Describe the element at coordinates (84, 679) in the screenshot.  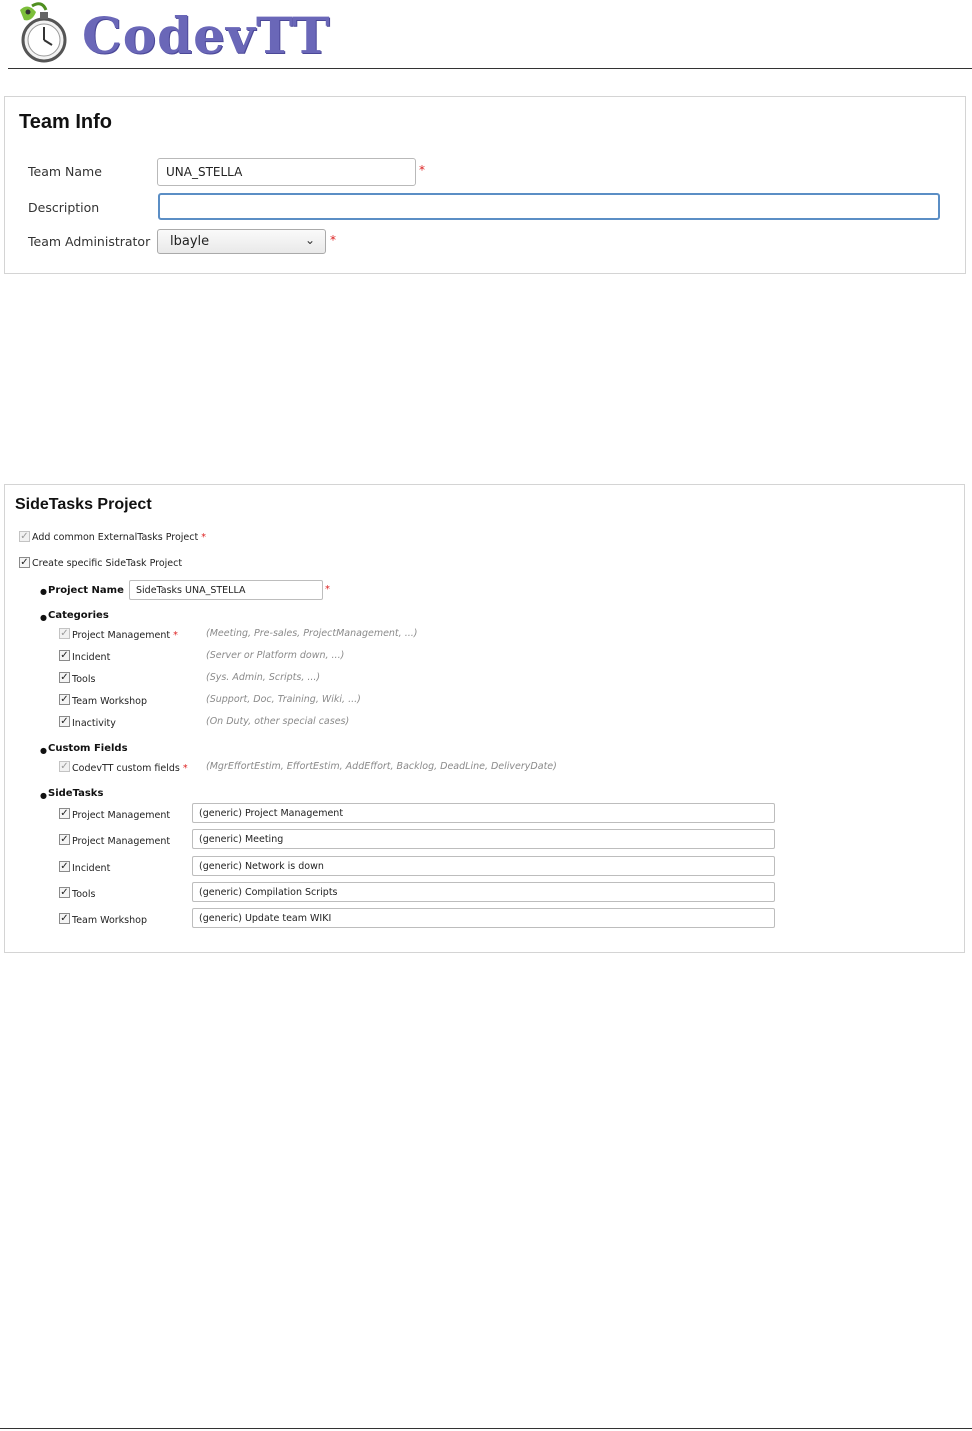
I see `category-label: Tools` at that location.